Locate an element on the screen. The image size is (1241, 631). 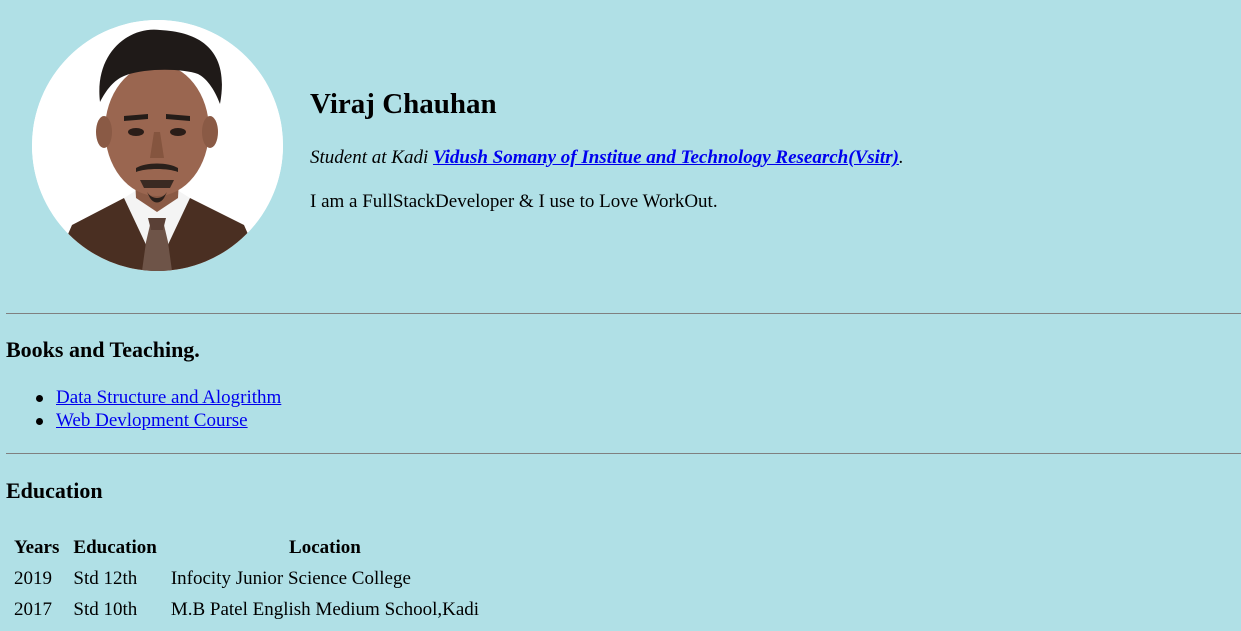
column-header-location: Location is located at coordinates (325, 548).